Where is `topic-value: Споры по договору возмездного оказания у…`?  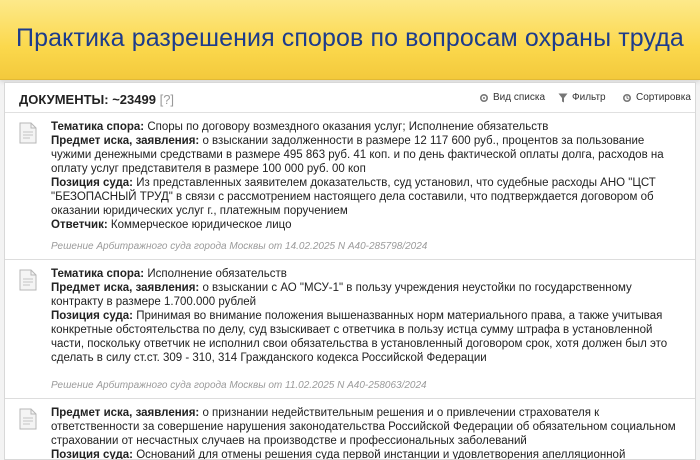
topic-value: Споры по договору возмездного оказания у… is located at coordinates (348, 127).